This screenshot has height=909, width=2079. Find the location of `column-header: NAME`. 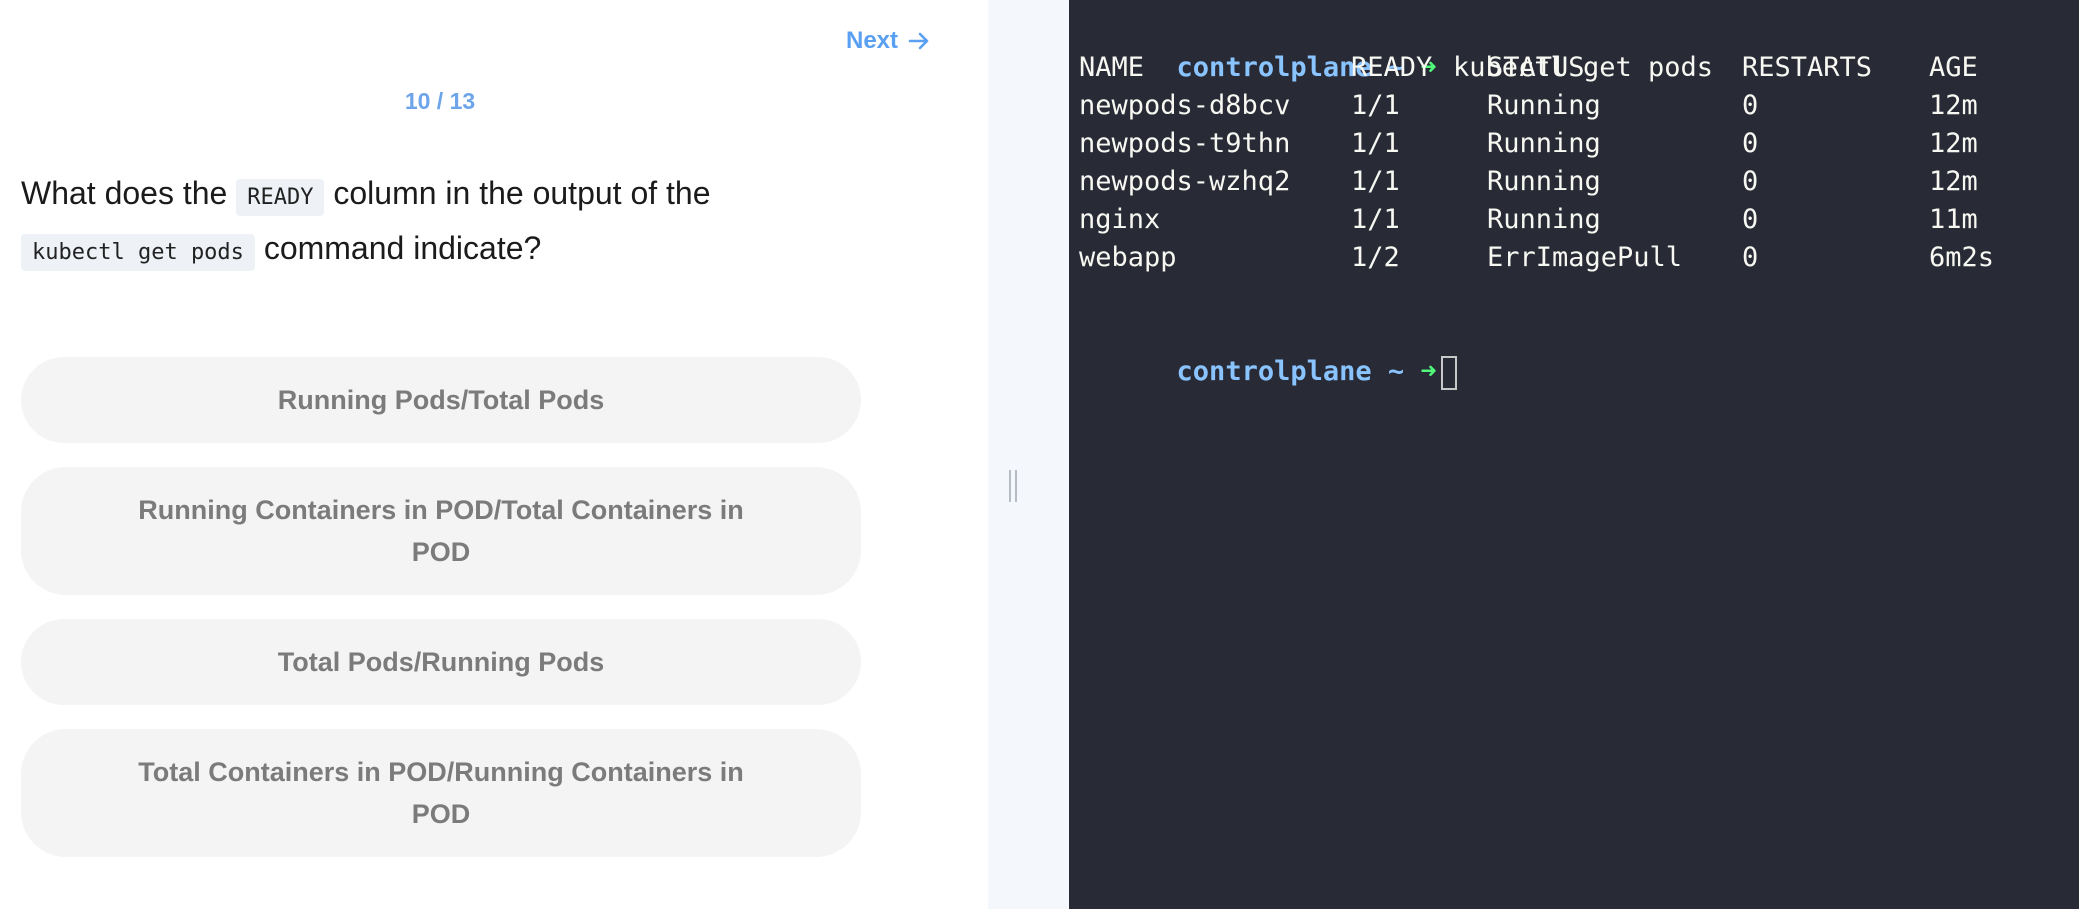

column-header: NAME is located at coordinates (1112, 67).